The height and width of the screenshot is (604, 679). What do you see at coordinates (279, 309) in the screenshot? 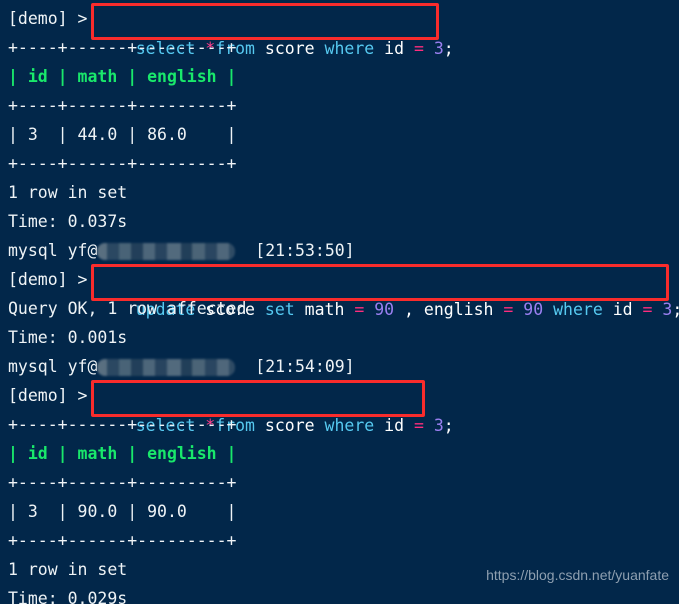
I see `sql-keyword-set: set` at bounding box center [279, 309].